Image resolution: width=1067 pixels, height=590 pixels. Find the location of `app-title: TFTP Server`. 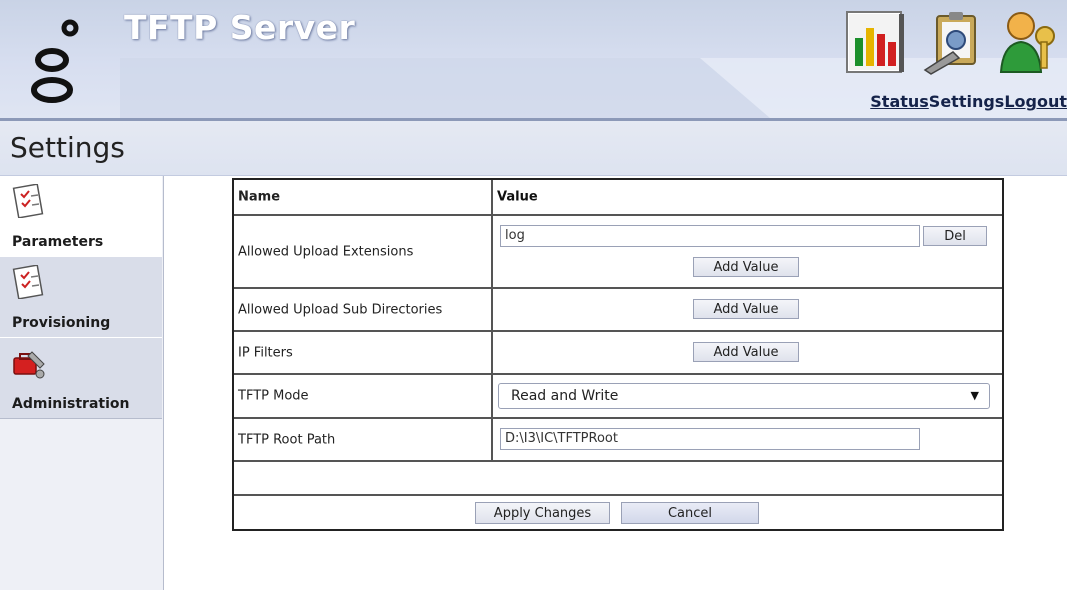

app-title: TFTP Server is located at coordinates (240, 27).